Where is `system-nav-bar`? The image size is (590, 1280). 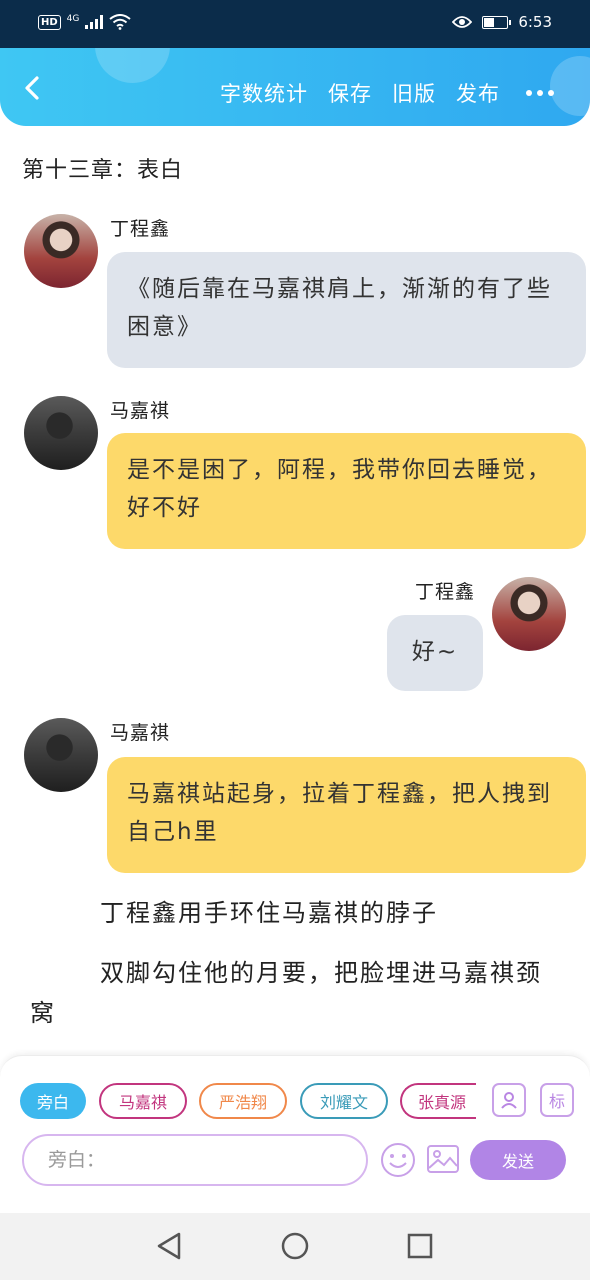 system-nav-bar is located at coordinates (295, 1246).